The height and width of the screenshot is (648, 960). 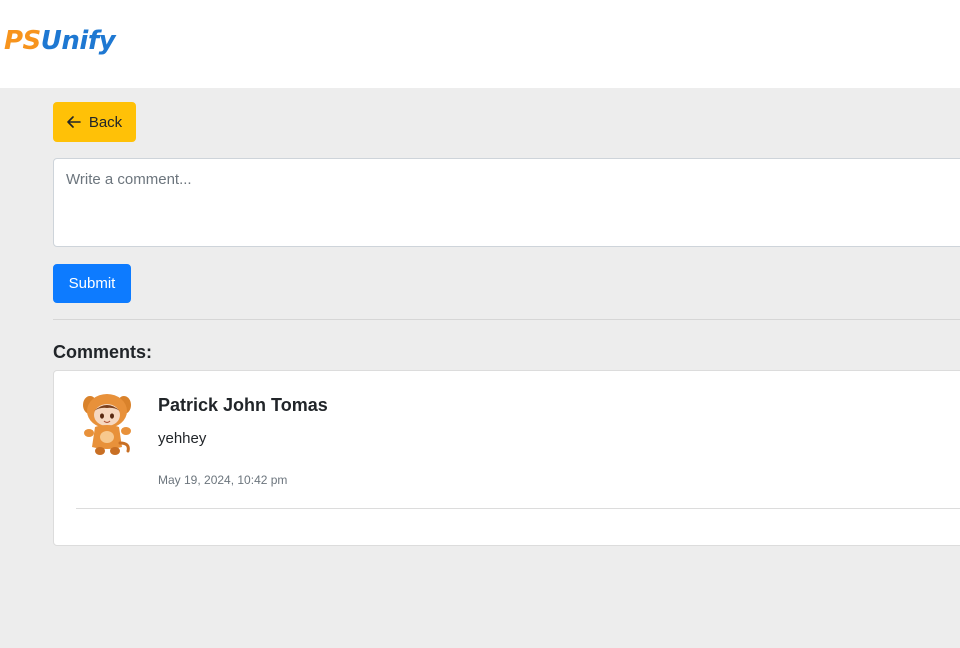 What do you see at coordinates (74, 122) in the screenshot?
I see `arrow-left-icon` at bounding box center [74, 122].